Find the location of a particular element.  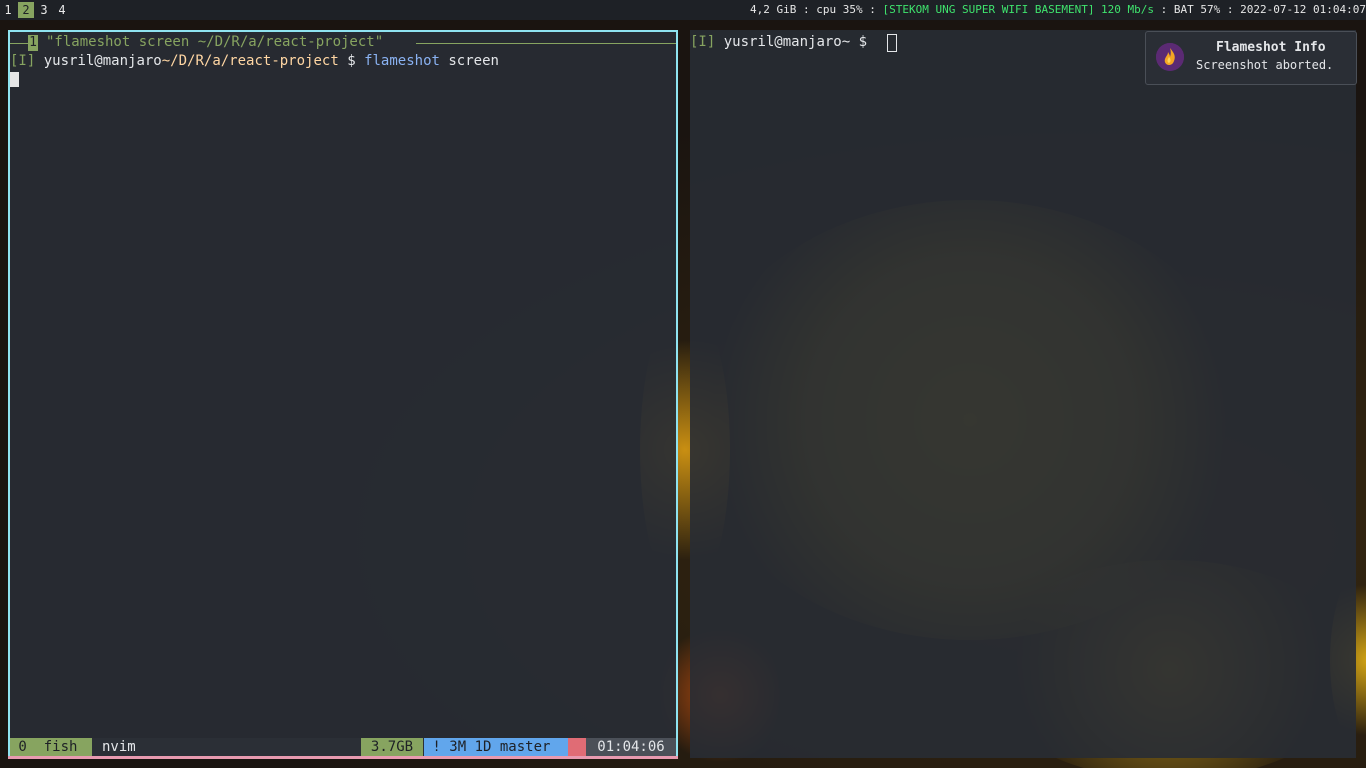

prompt-user: yusril@manjaro is located at coordinates (102, 61).